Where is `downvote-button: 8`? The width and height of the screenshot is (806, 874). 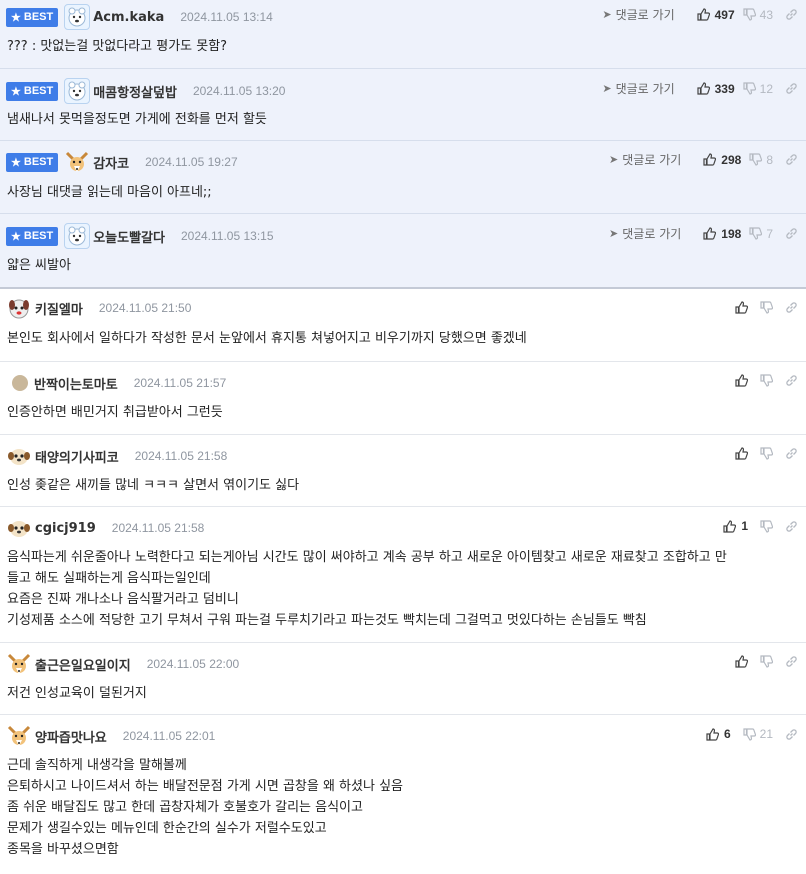
downvote-button: 8 is located at coordinates (761, 160).